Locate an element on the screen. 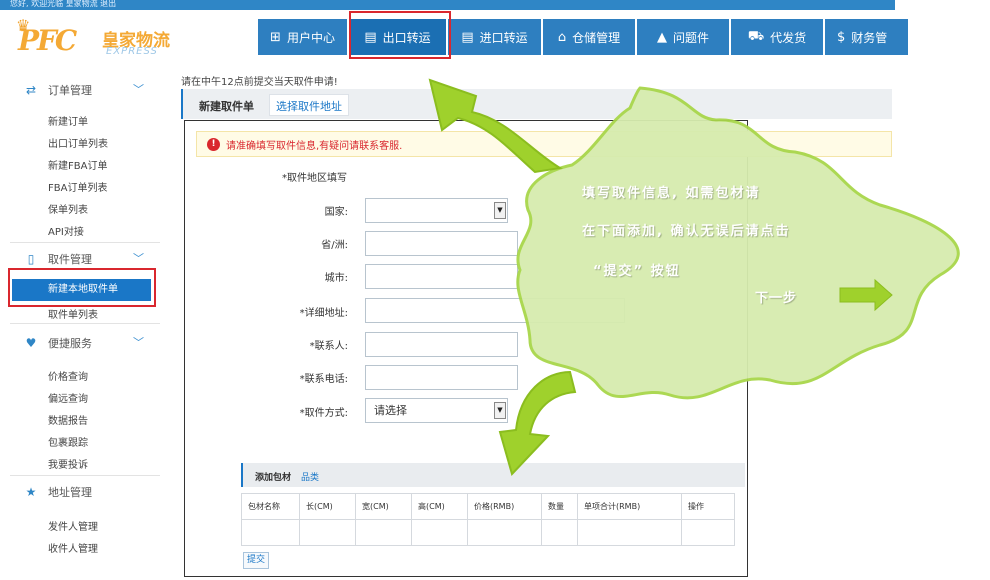  callout-text-line2: 在下面添加, 确认无误后请点击 is located at coordinates (686, 231).